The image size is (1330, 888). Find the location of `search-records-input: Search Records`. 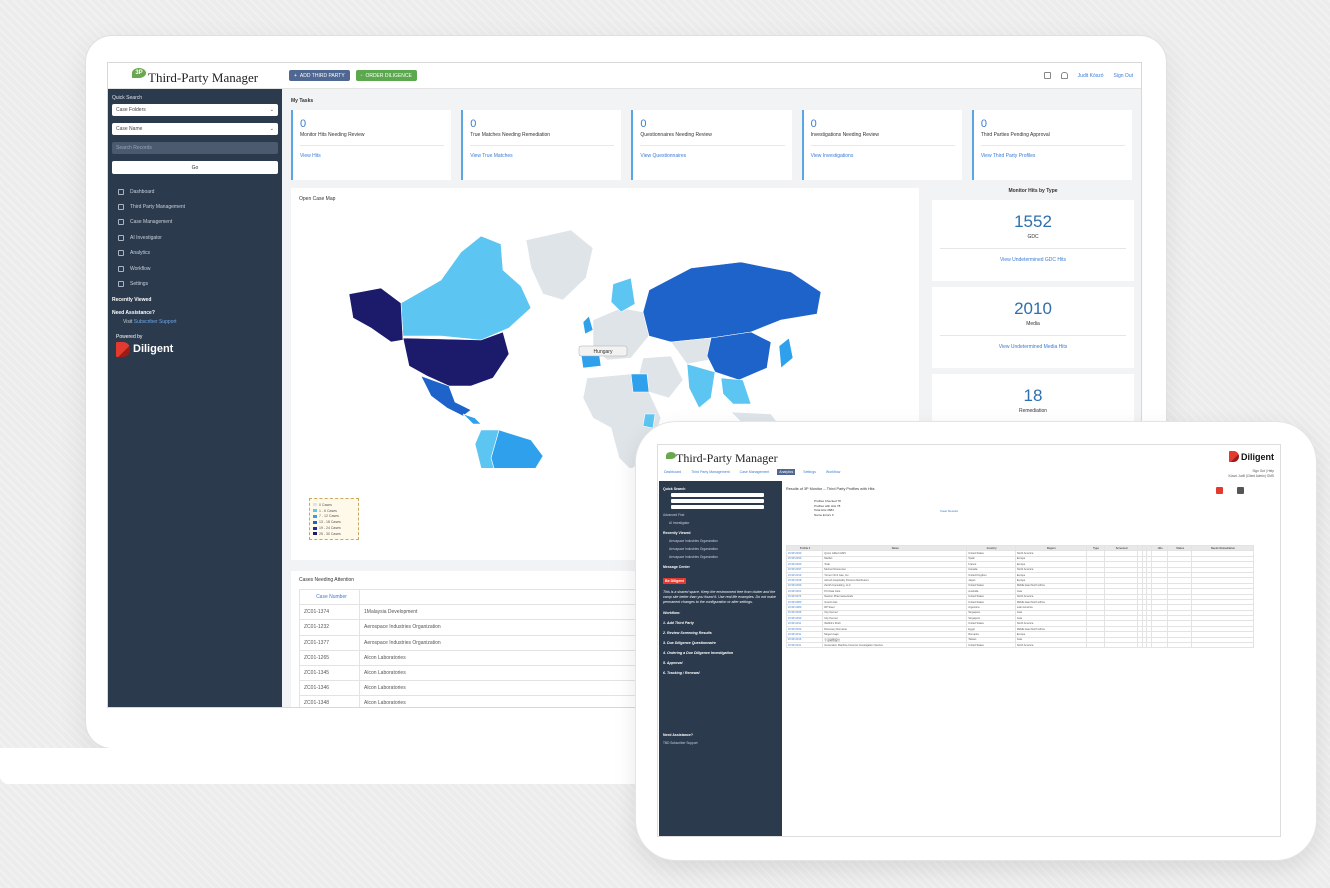

search-records-input: Search Records is located at coordinates (195, 148).